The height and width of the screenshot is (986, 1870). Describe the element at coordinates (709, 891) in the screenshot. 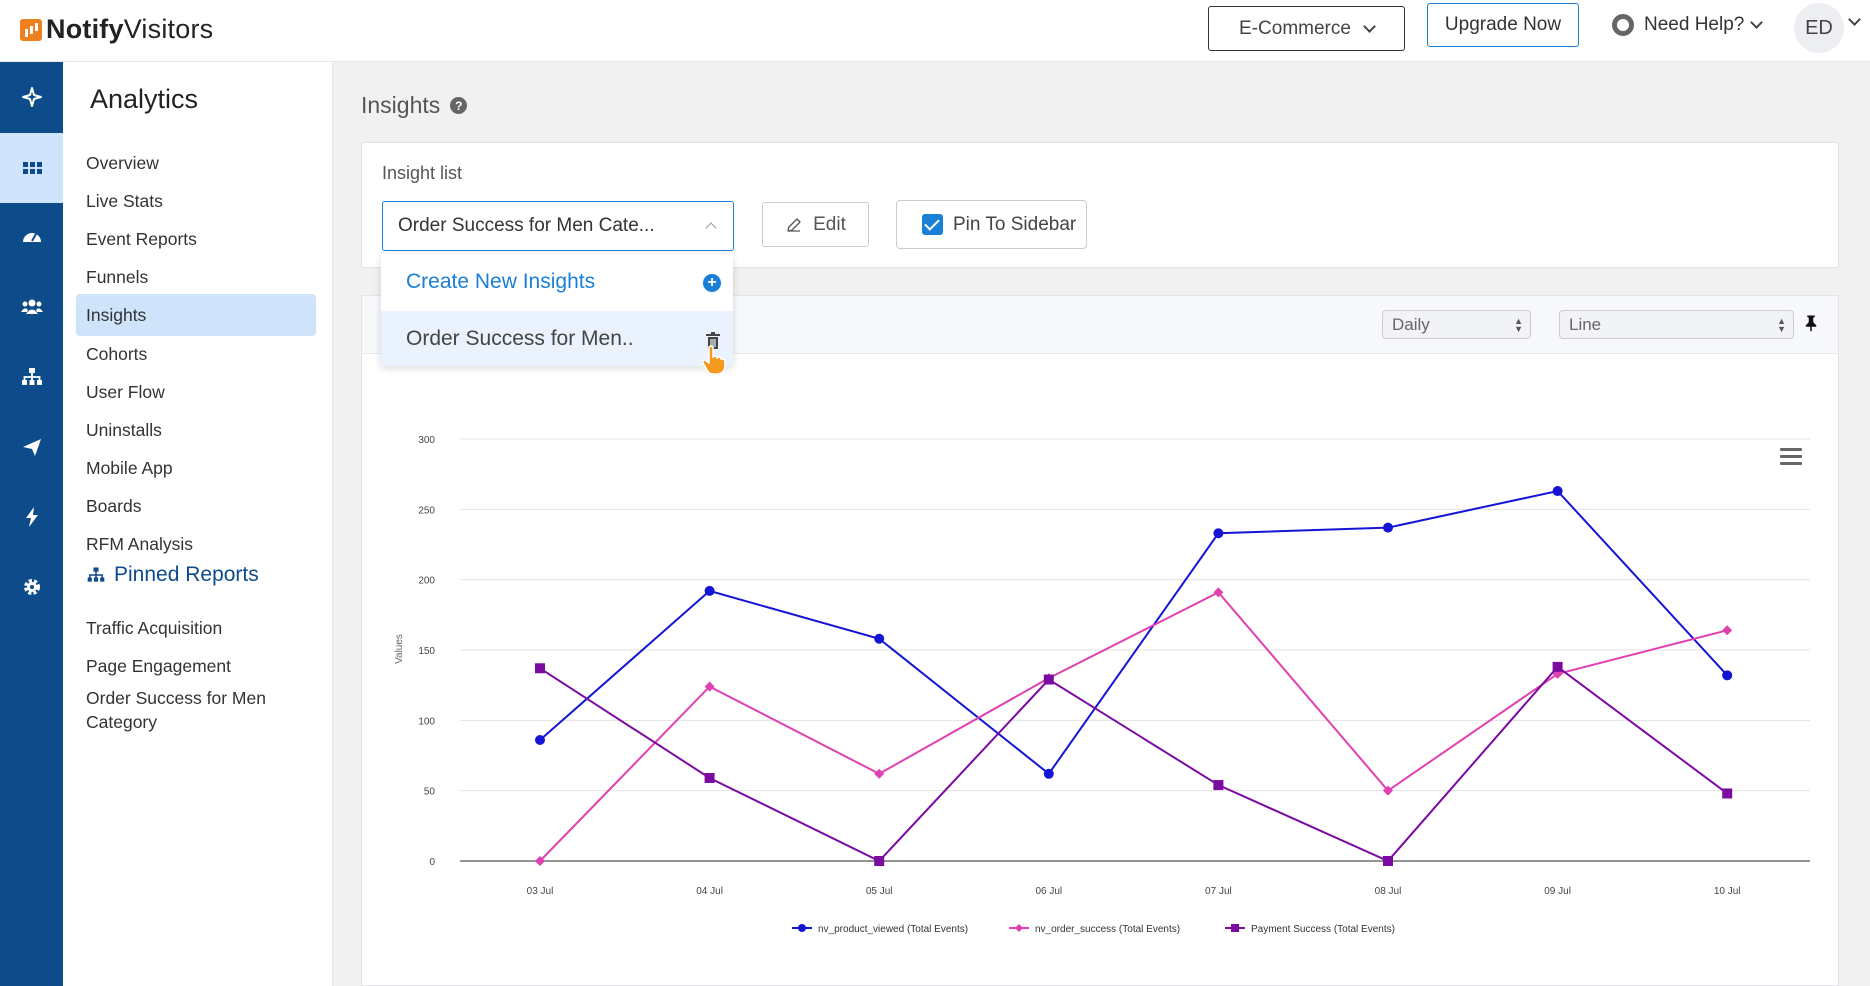

I see `x-tick-label: 04 Jul` at that location.